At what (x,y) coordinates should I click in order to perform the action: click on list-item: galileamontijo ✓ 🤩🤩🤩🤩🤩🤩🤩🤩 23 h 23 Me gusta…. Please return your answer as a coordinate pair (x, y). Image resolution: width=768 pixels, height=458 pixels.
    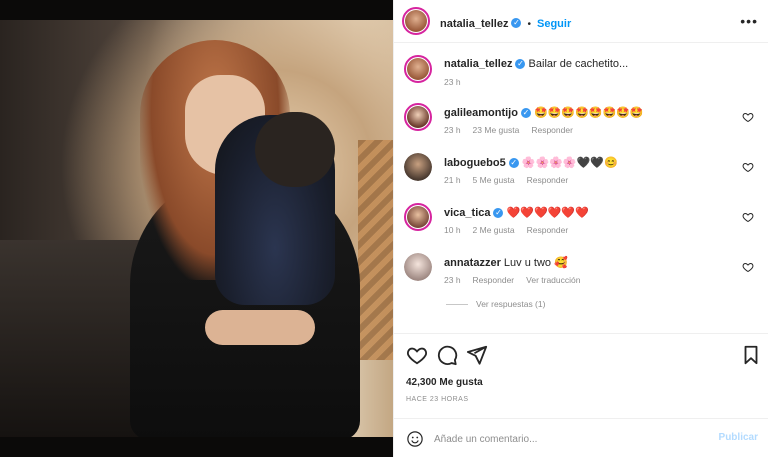
    Looking at the image, I should click on (581, 121).